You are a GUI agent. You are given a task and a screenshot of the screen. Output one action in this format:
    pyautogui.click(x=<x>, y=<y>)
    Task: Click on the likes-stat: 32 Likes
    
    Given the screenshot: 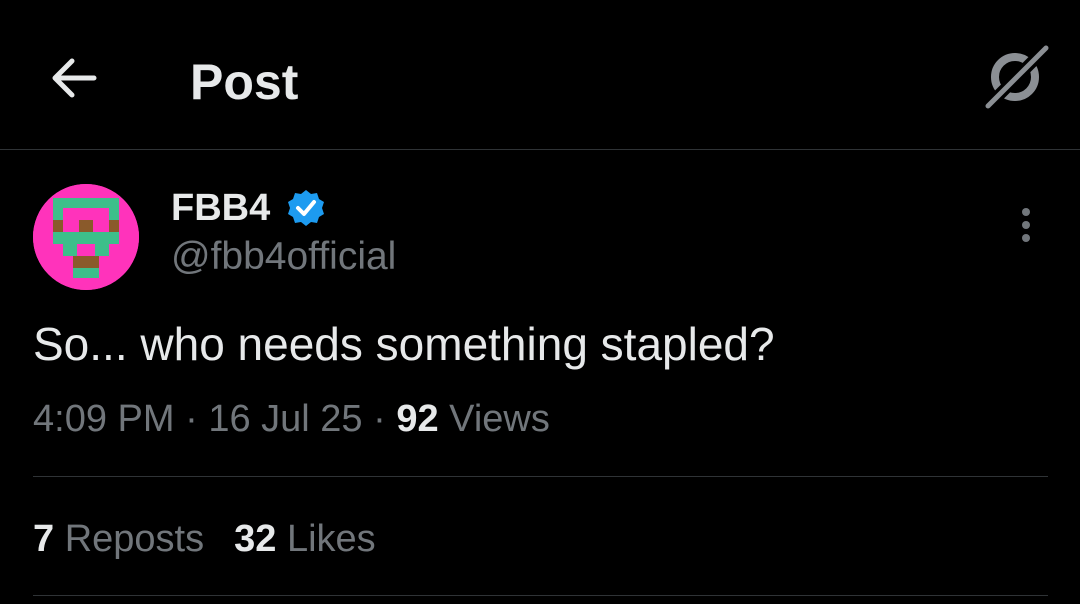 What is the action you would take?
    pyautogui.click(x=305, y=539)
    